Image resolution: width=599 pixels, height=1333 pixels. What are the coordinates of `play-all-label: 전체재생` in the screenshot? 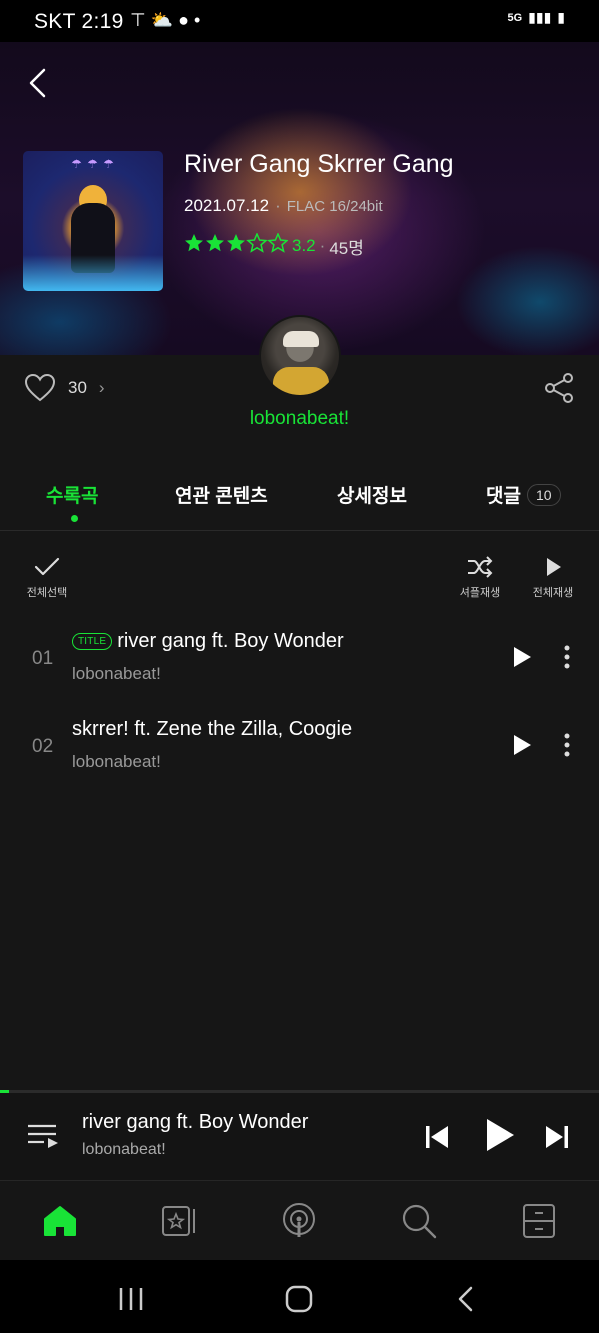 It's located at (553, 593).